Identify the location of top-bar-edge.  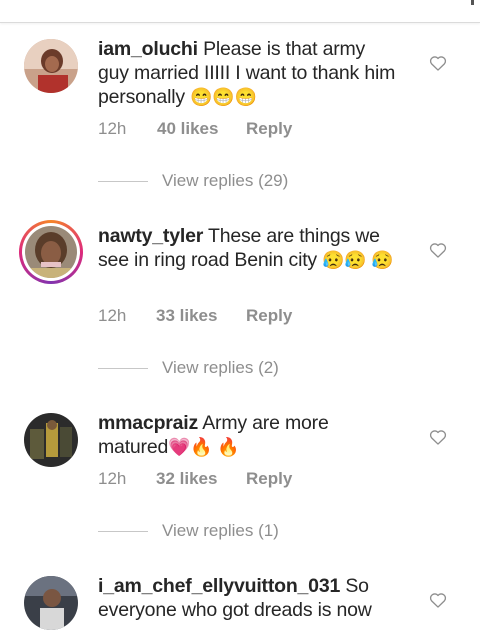
(472, 2).